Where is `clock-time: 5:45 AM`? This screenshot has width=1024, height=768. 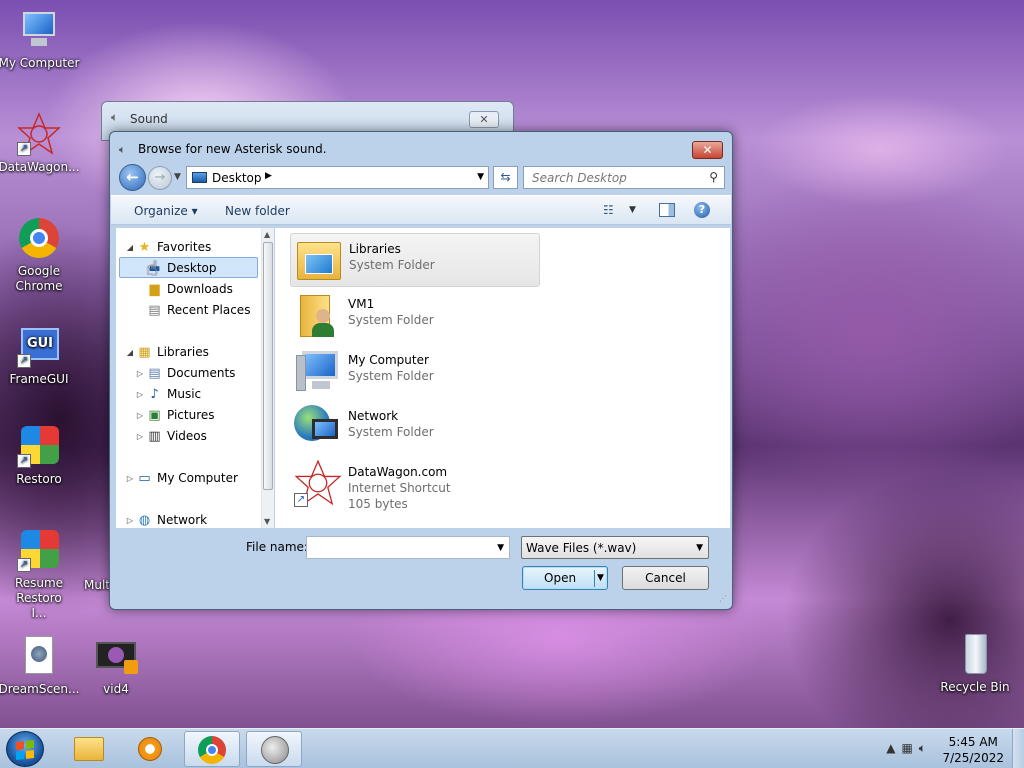 clock-time: 5:45 AM is located at coordinates (973, 742).